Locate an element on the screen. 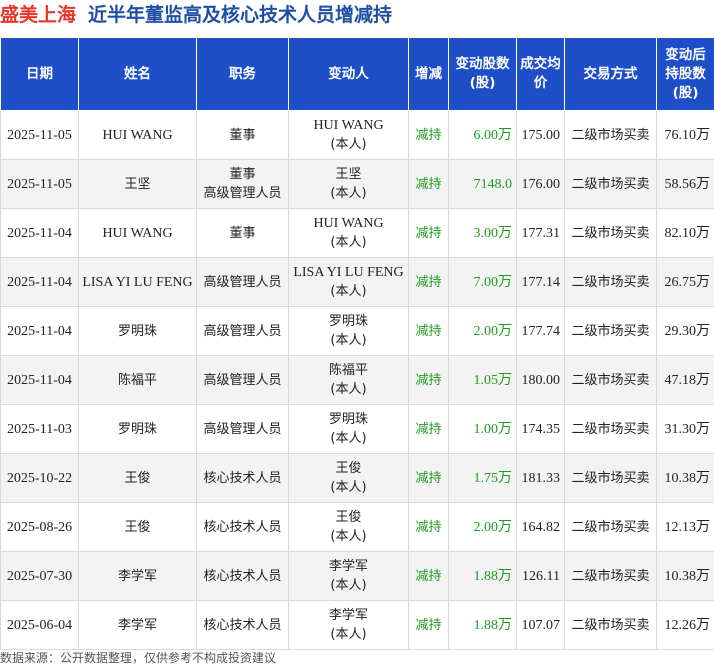 This screenshot has height=667, width=714. date-cell: 2025-06-04 is located at coordinates (39, 625).